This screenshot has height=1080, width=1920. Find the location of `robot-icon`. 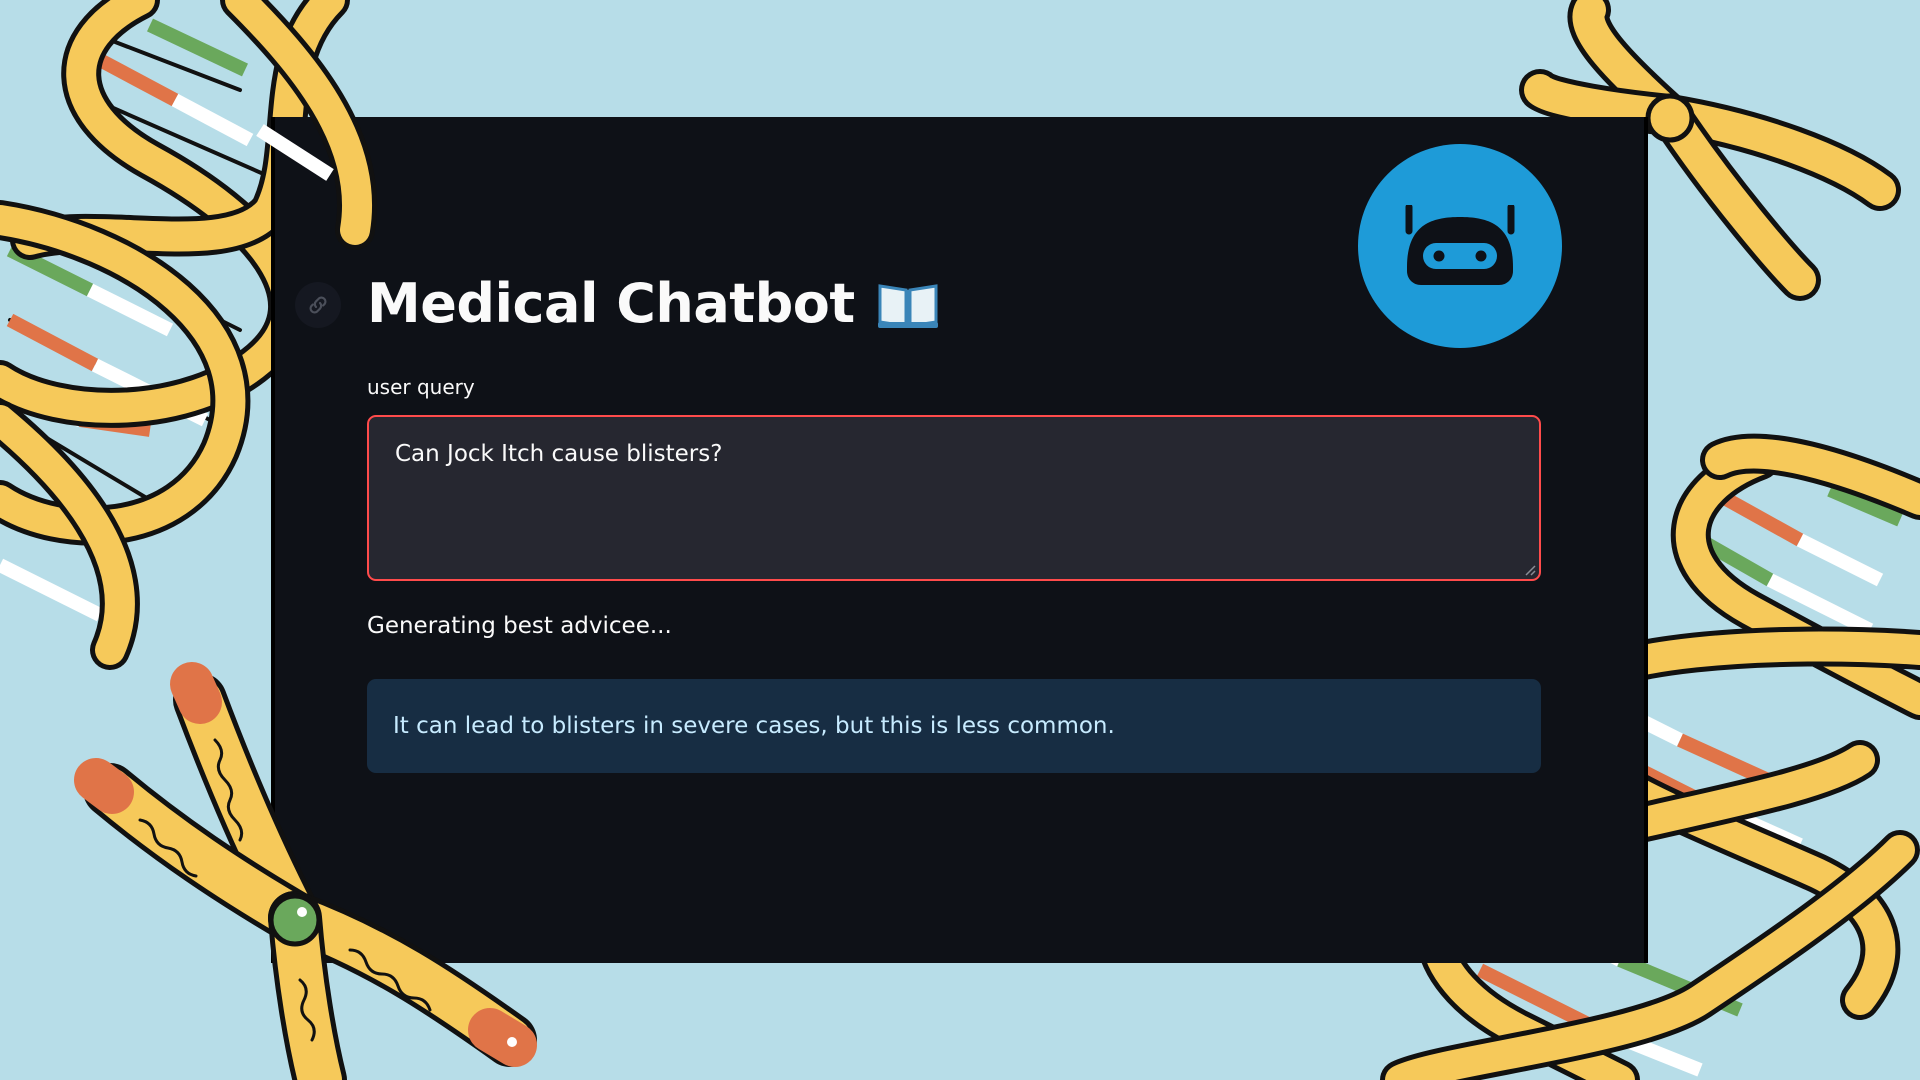

robot-icon is located at coordinates (1460, 245).